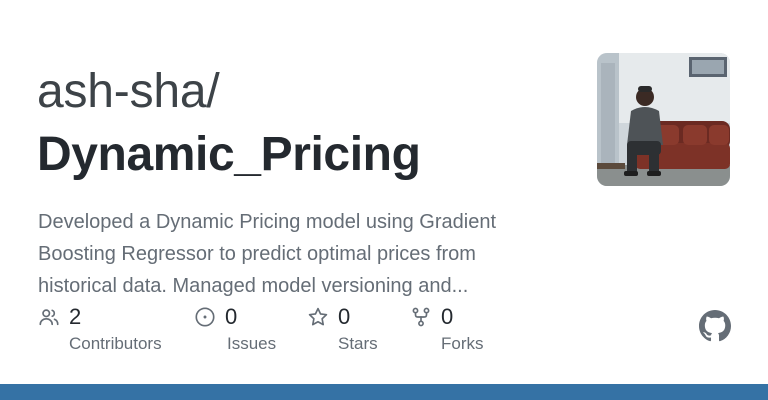  Describe the element at coordinates (99, 330) in the screenshot. I see `stat-contributors: 2 Contributors` at that location.